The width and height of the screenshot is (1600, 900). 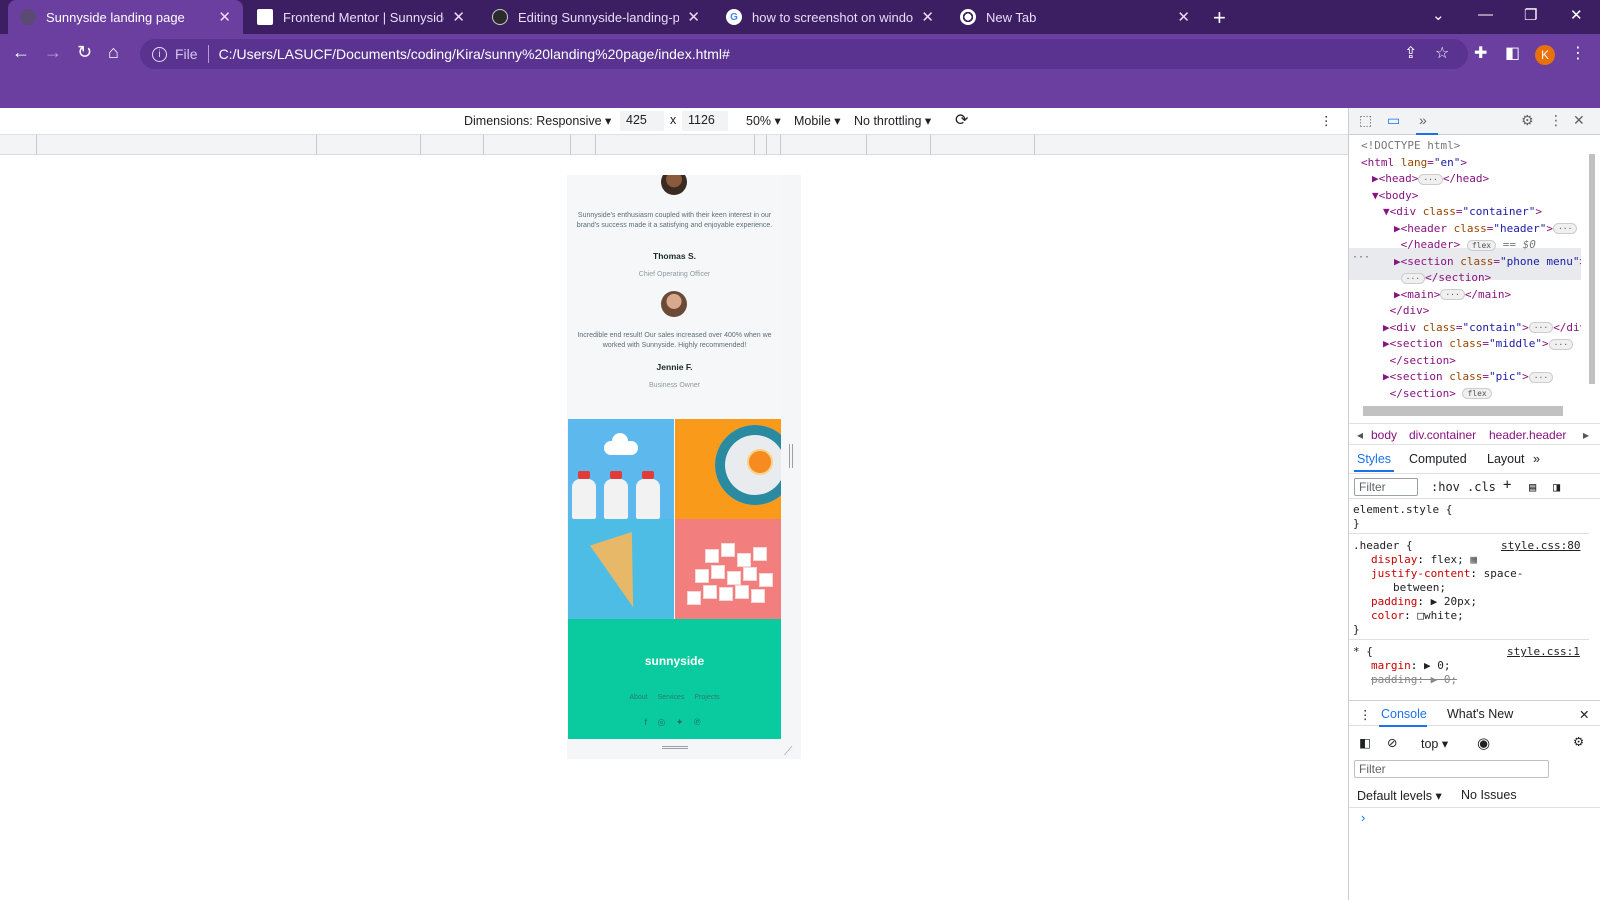 What do you see at coordinates (1530, 15) in the screenshot?
I see `restore-icon: ❐` at bounding box center [1530, 15].